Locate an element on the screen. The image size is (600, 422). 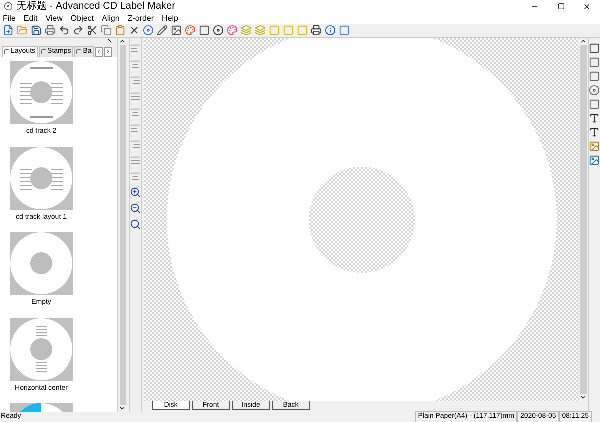
maximize-icon is located at coordinates (561, 6).